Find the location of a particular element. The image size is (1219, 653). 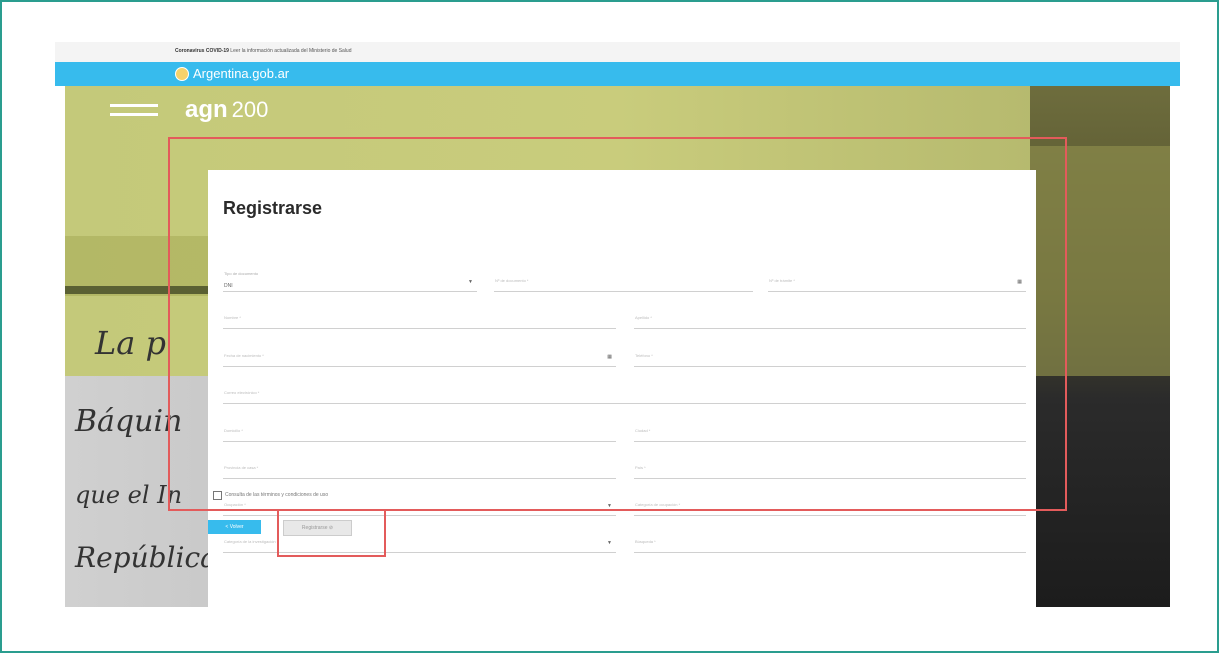

argentina-logo: Argentina.gob.ar is located at coordinates (232, 73).